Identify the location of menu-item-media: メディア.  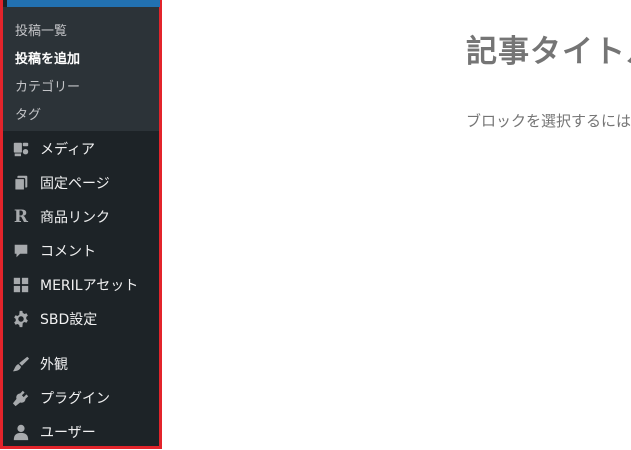
(81, 149).